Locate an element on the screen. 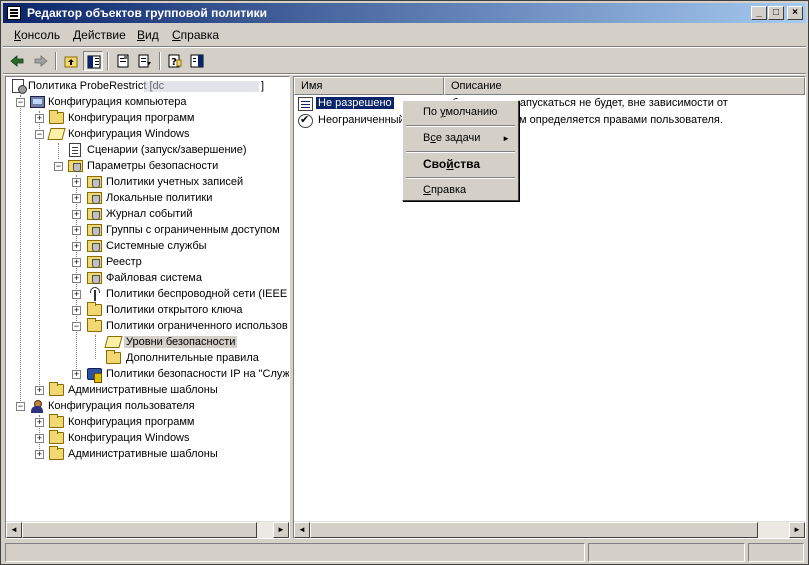  show-hide-tree-icon is located at coordinates (94, 62).